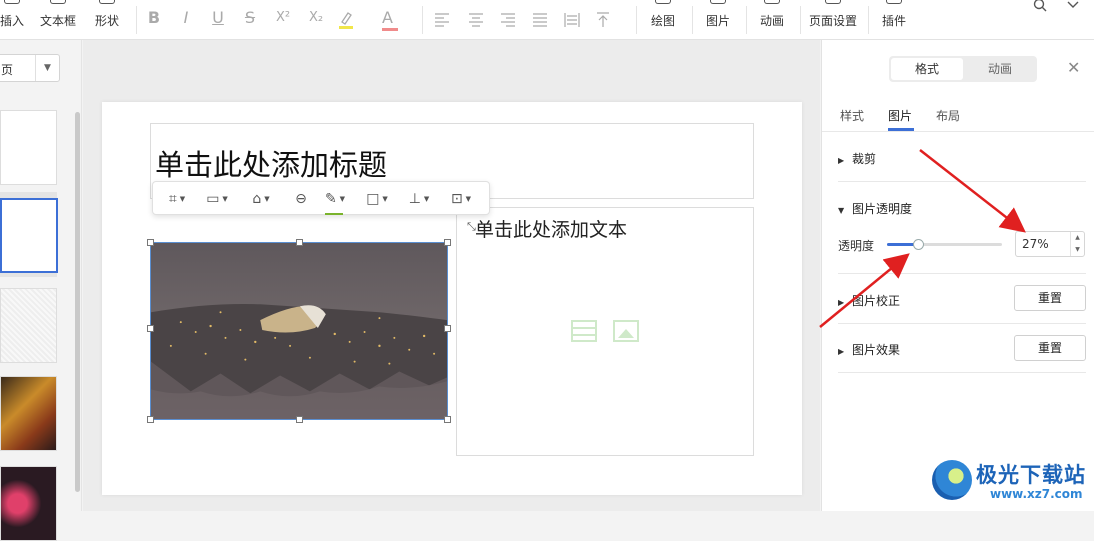 The height and width of the screenshot is (541, 1094). Describe the element at coordinates (852, 115) in the screenshot. I see `tab-style: 样式` at that location.